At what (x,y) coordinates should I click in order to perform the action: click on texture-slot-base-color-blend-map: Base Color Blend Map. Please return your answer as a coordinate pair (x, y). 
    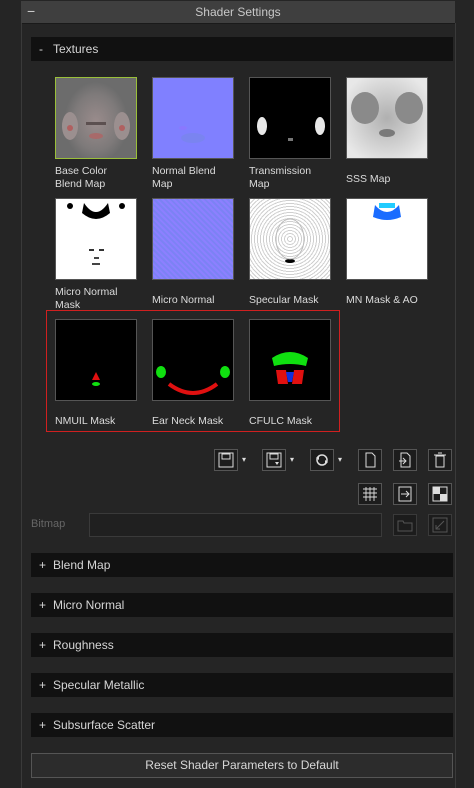
    Looking at the image, I should click on (100, 134).